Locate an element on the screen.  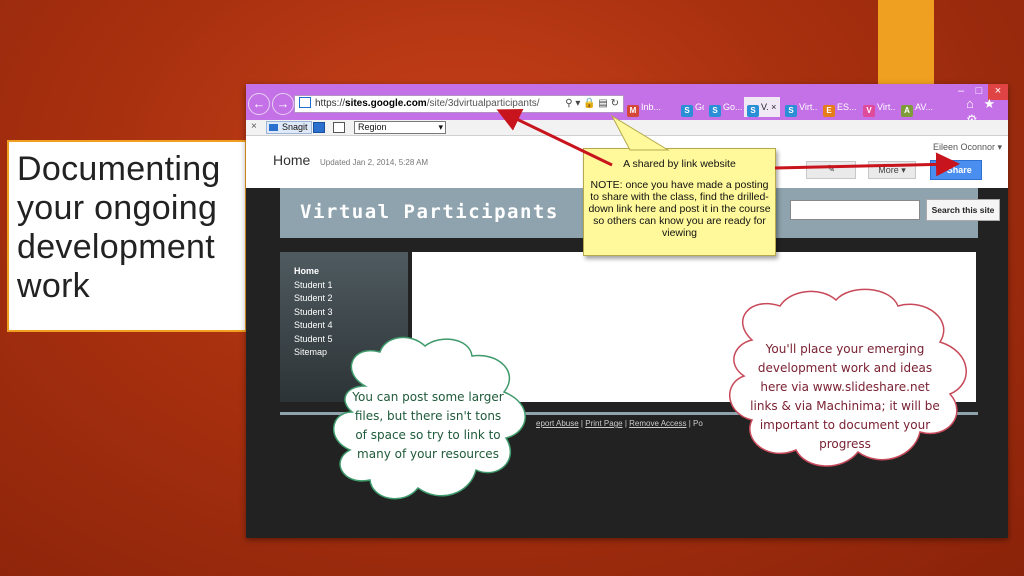
url-scheme: https:// is located at coordinates (330, 103).